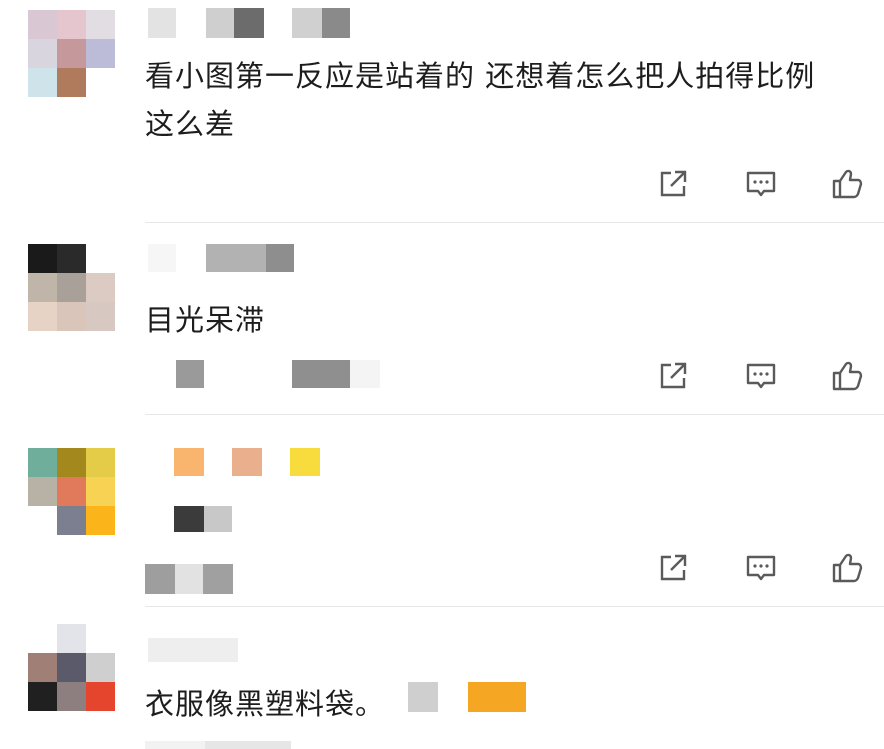  What do you see at coordinates (265, 704) in the screenshot?
I see `comment-text: 衣服像黑塑料袋。` at bounding box center [265, 704].